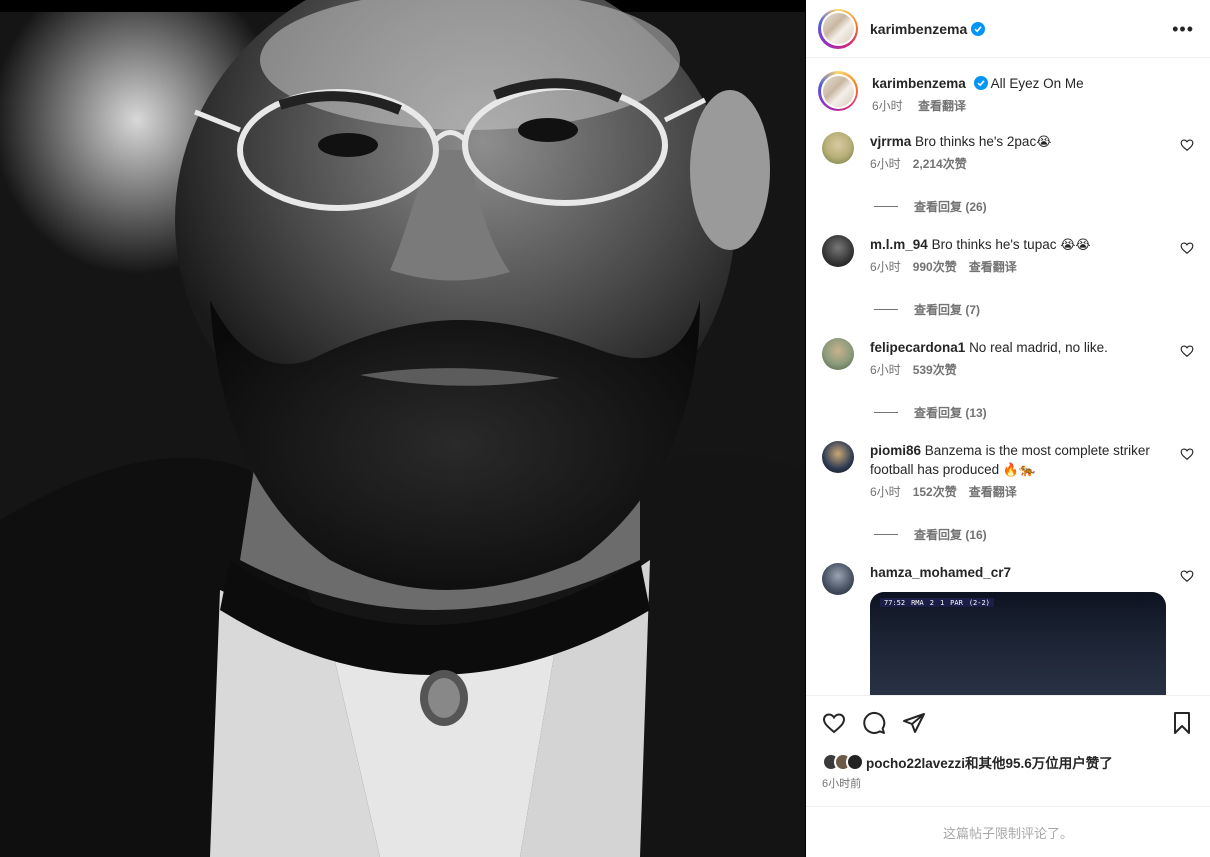 The height and width of the screenshot is (857, 1210). What do you see at coordinates (1006, 92) in the screenshot?
I see `caption: karimbenzema All Eyez On Me 6小时 查看翻译` at bounding box center [1006, 92].